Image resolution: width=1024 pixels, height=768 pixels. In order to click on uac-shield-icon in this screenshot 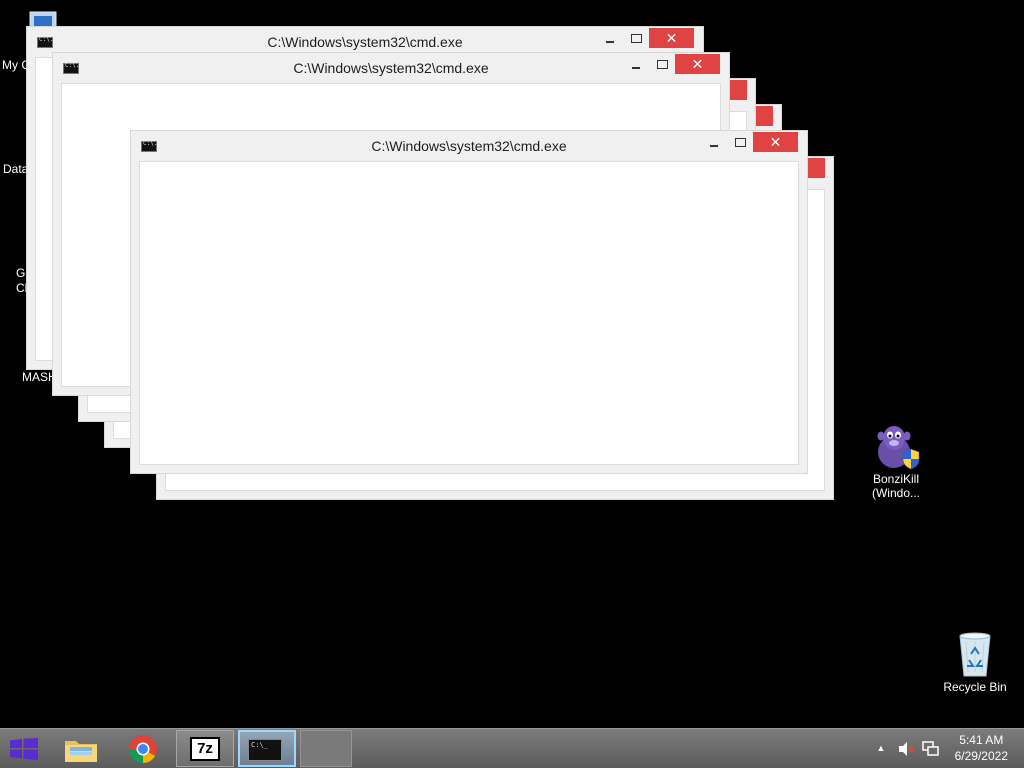, I will do `click(911, 459)`.